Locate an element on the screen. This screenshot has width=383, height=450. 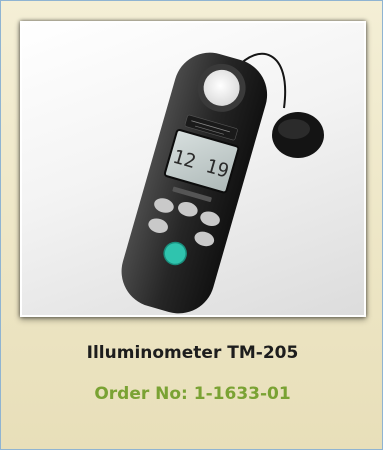
sensor-disc-icon is located at coordinates (298, 135).